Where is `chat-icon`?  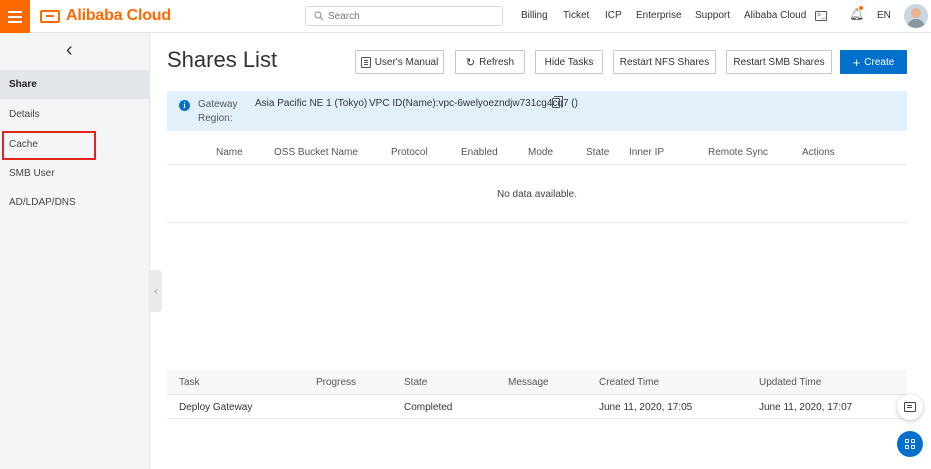
chat-icon is located at coordinates (910, 407).